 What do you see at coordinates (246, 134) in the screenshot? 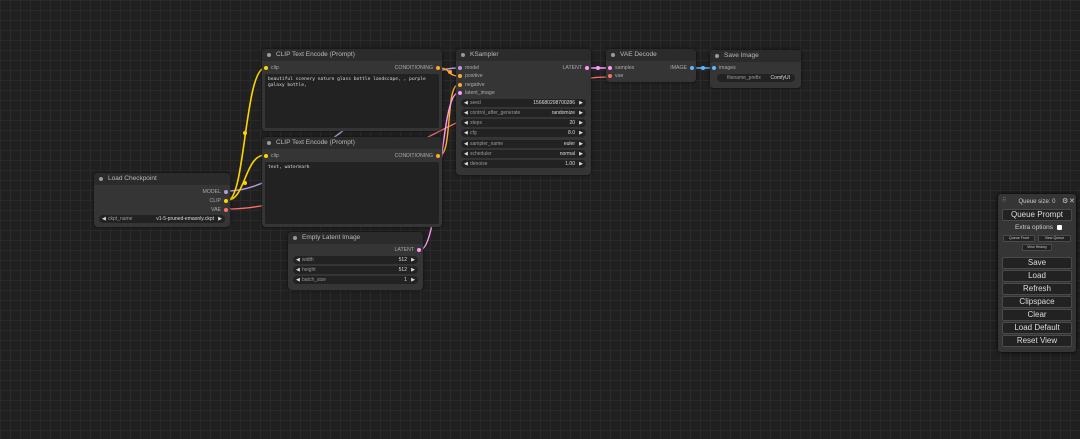
I see `wire-clip-positive` at bounding box center [246, 134].